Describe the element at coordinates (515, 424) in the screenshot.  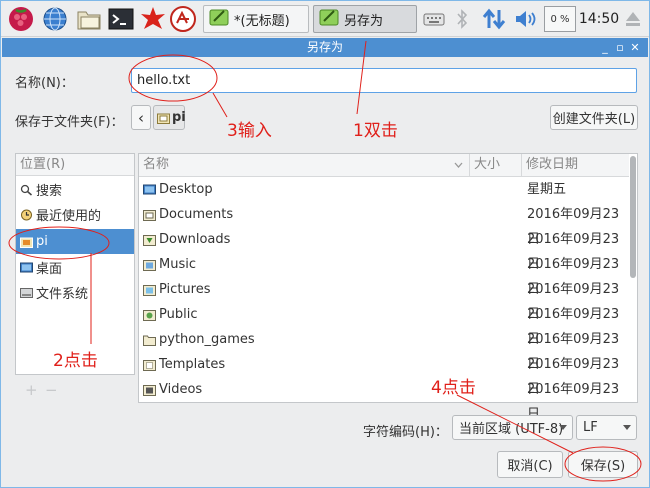
I see `annotation-line-save` at that location.